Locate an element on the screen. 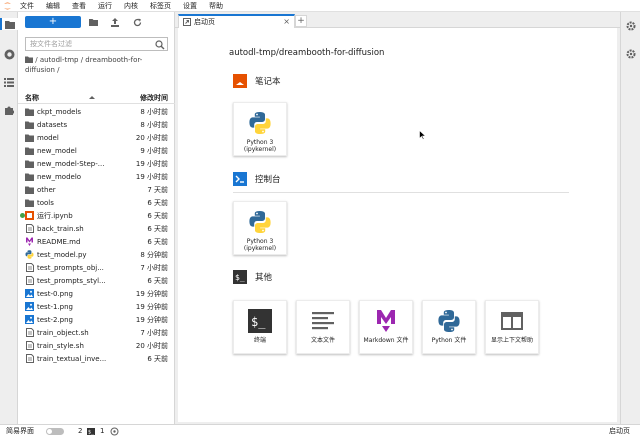  file-row: ckpt_models 8 小时前 is located at coordinates (96, 111).